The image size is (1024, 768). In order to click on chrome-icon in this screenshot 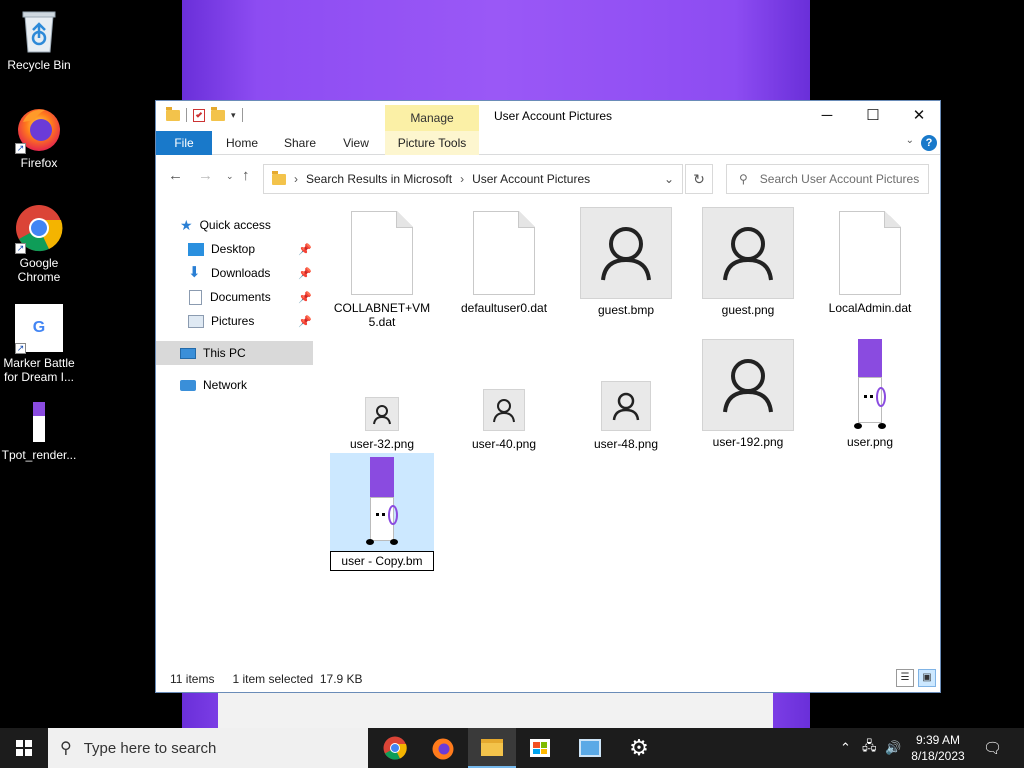, I will do `click(395, 748)`.